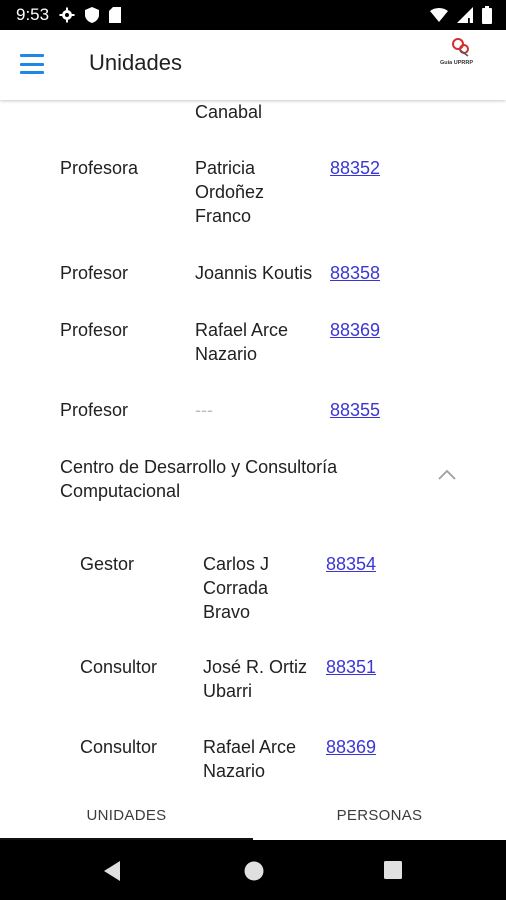 The image size is (506, 900). What do you see at coordinates (355, 410) in the screenshot?
I see `extension-link: 88355` at bounding box center [355, 410].